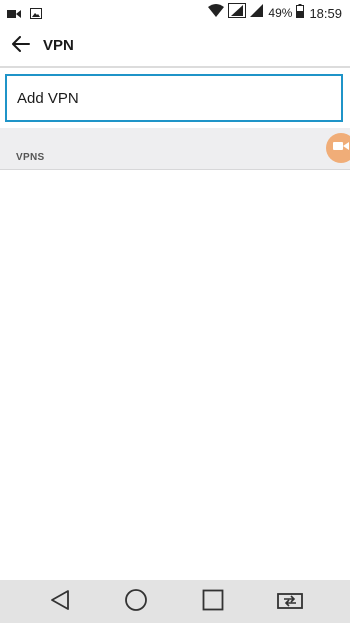 The image size is (350, 623). I want to click on floating-record-button, so click(338, 148).